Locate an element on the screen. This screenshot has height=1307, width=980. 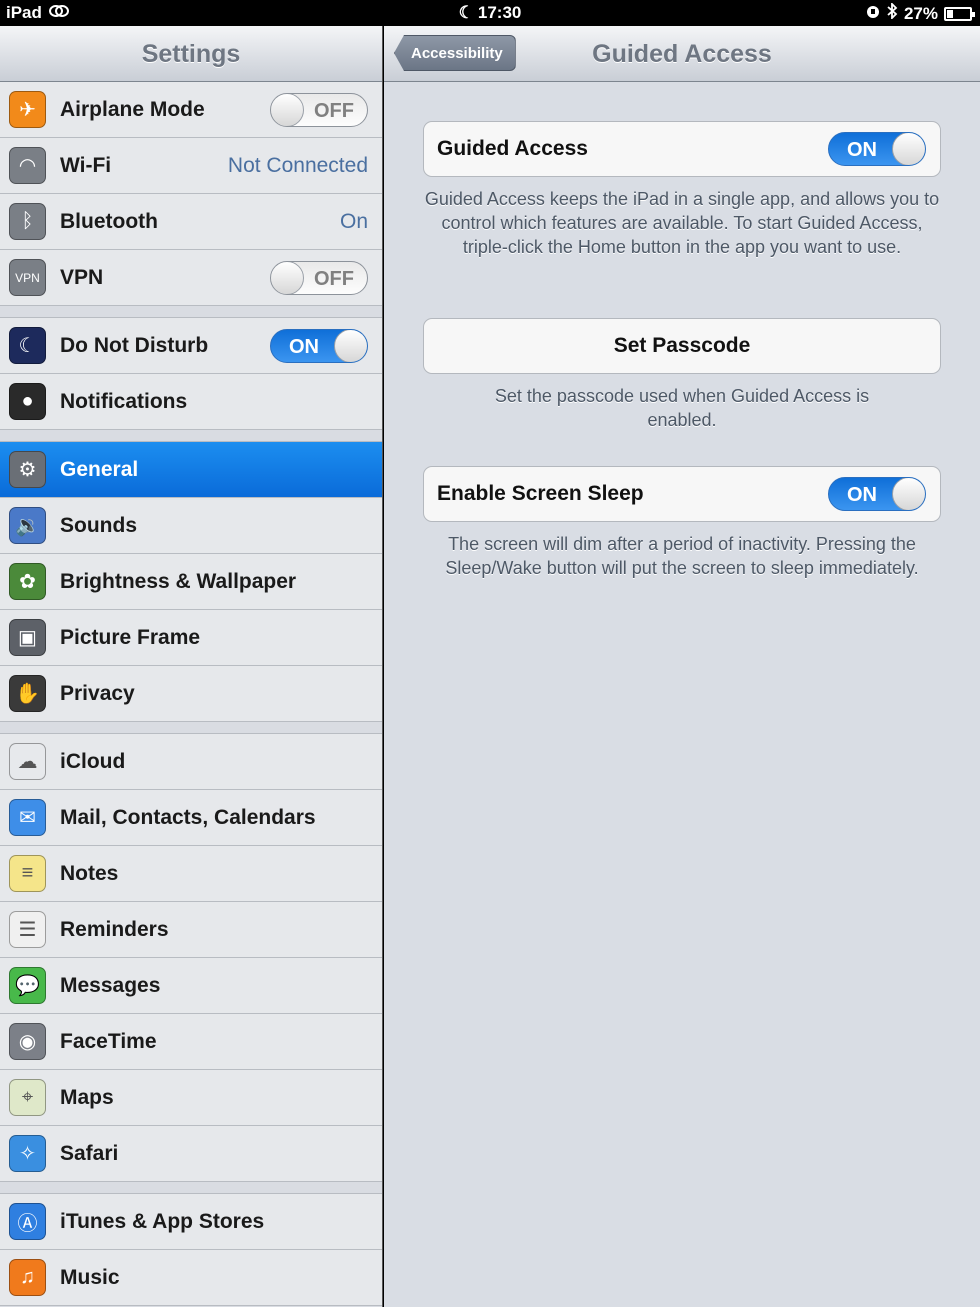
sidebar-item-icloud: ☁ iCloud is located at coordinates (191, 762).